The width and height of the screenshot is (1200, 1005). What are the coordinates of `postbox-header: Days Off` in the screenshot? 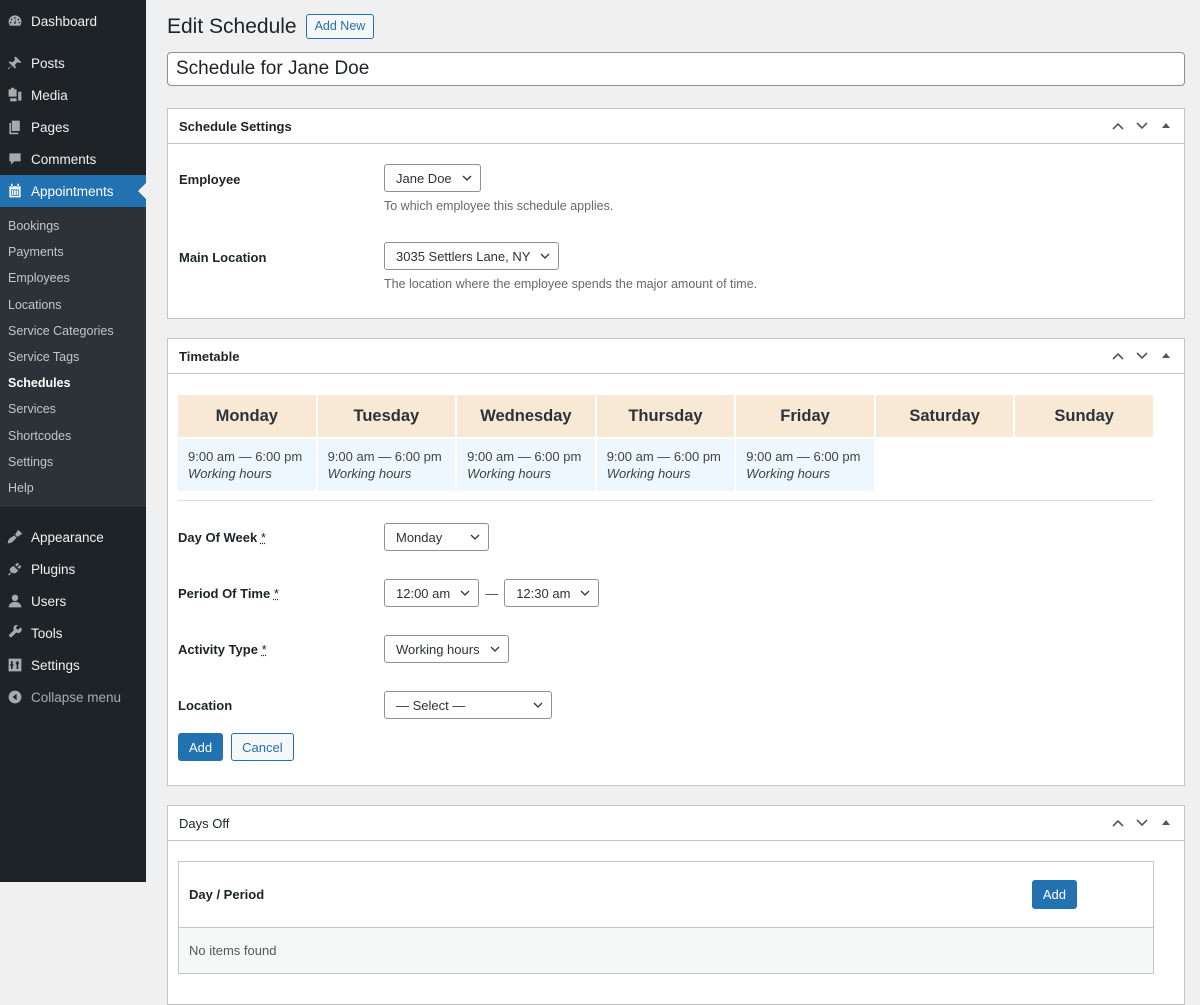 It's located at (676, 823).